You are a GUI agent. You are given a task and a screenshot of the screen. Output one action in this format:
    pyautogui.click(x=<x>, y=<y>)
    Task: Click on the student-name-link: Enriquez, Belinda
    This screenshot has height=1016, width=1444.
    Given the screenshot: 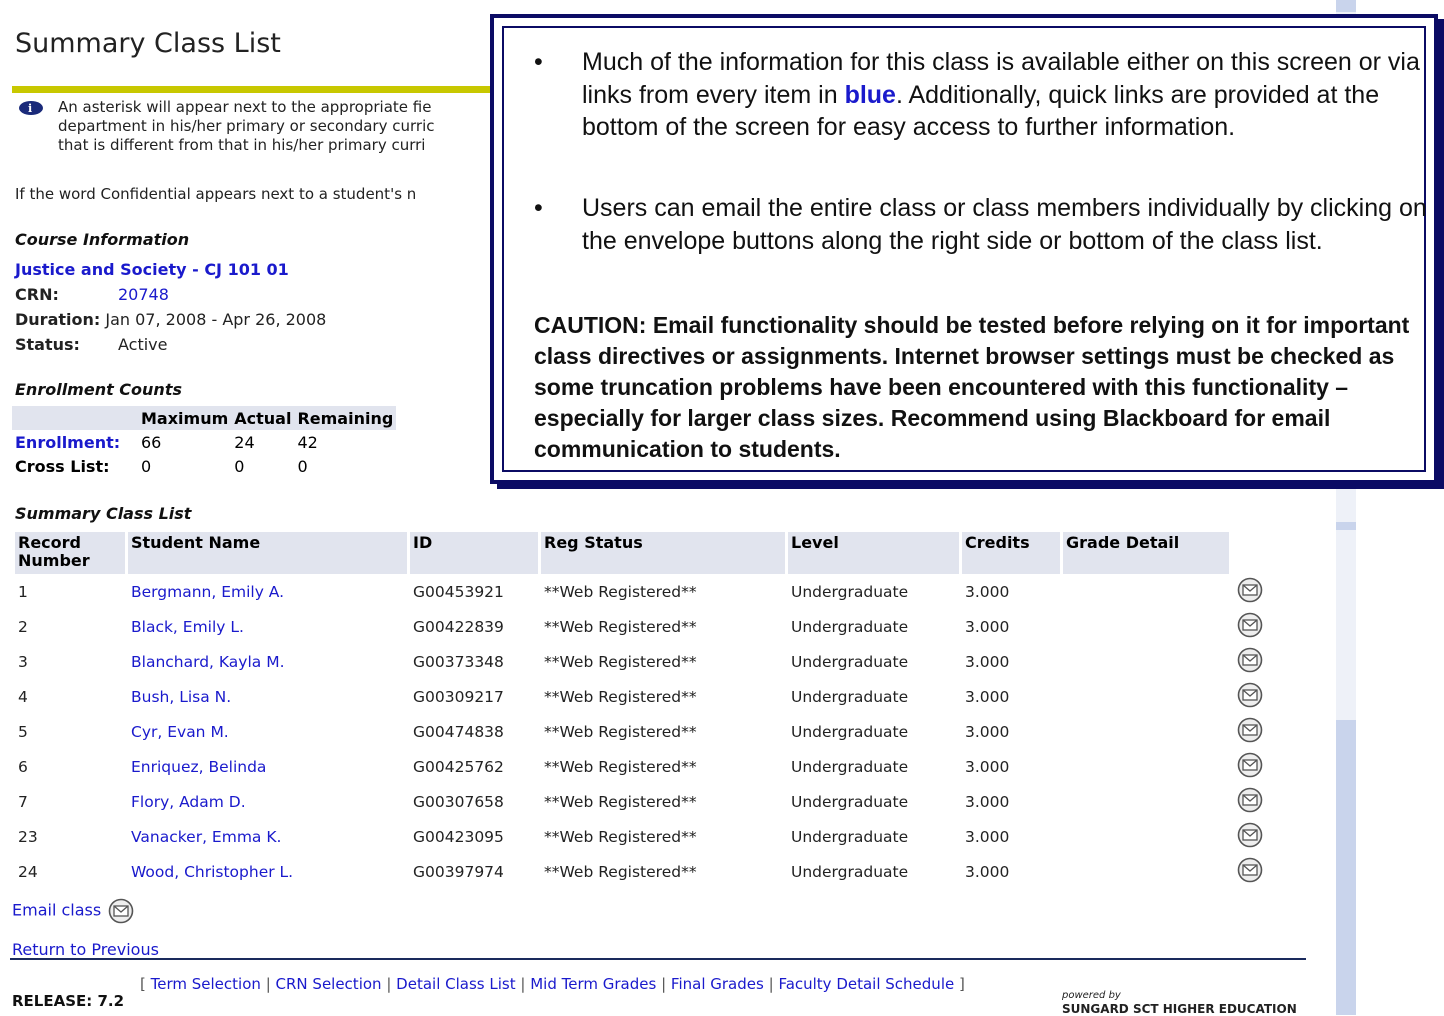 What is the action you would take?
    pyautogui.click(x=267, y=766)
    